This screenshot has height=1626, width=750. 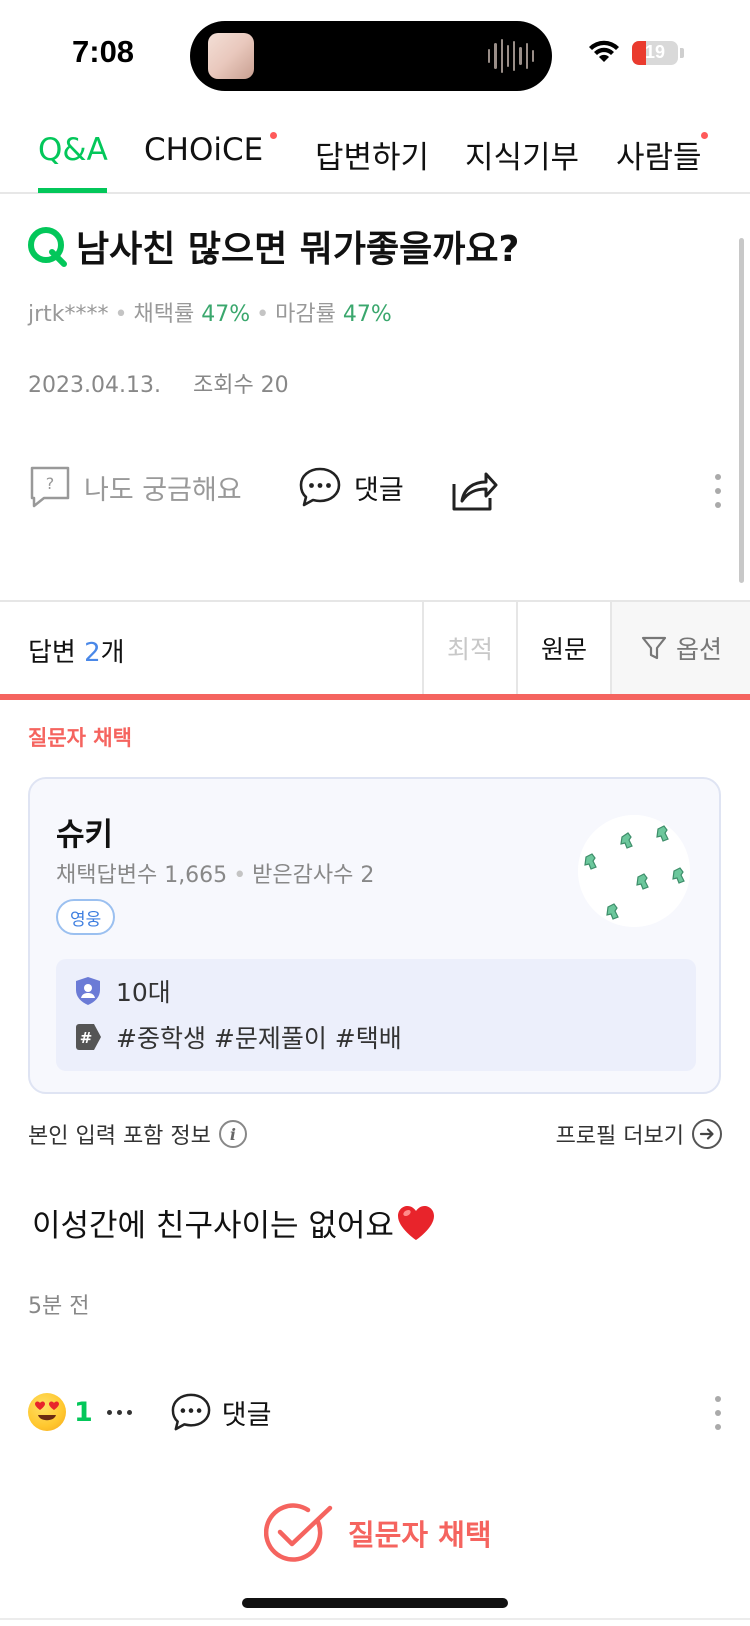 I want to click on answer-comment-label: 댓글, so click(x=246, y=1415).